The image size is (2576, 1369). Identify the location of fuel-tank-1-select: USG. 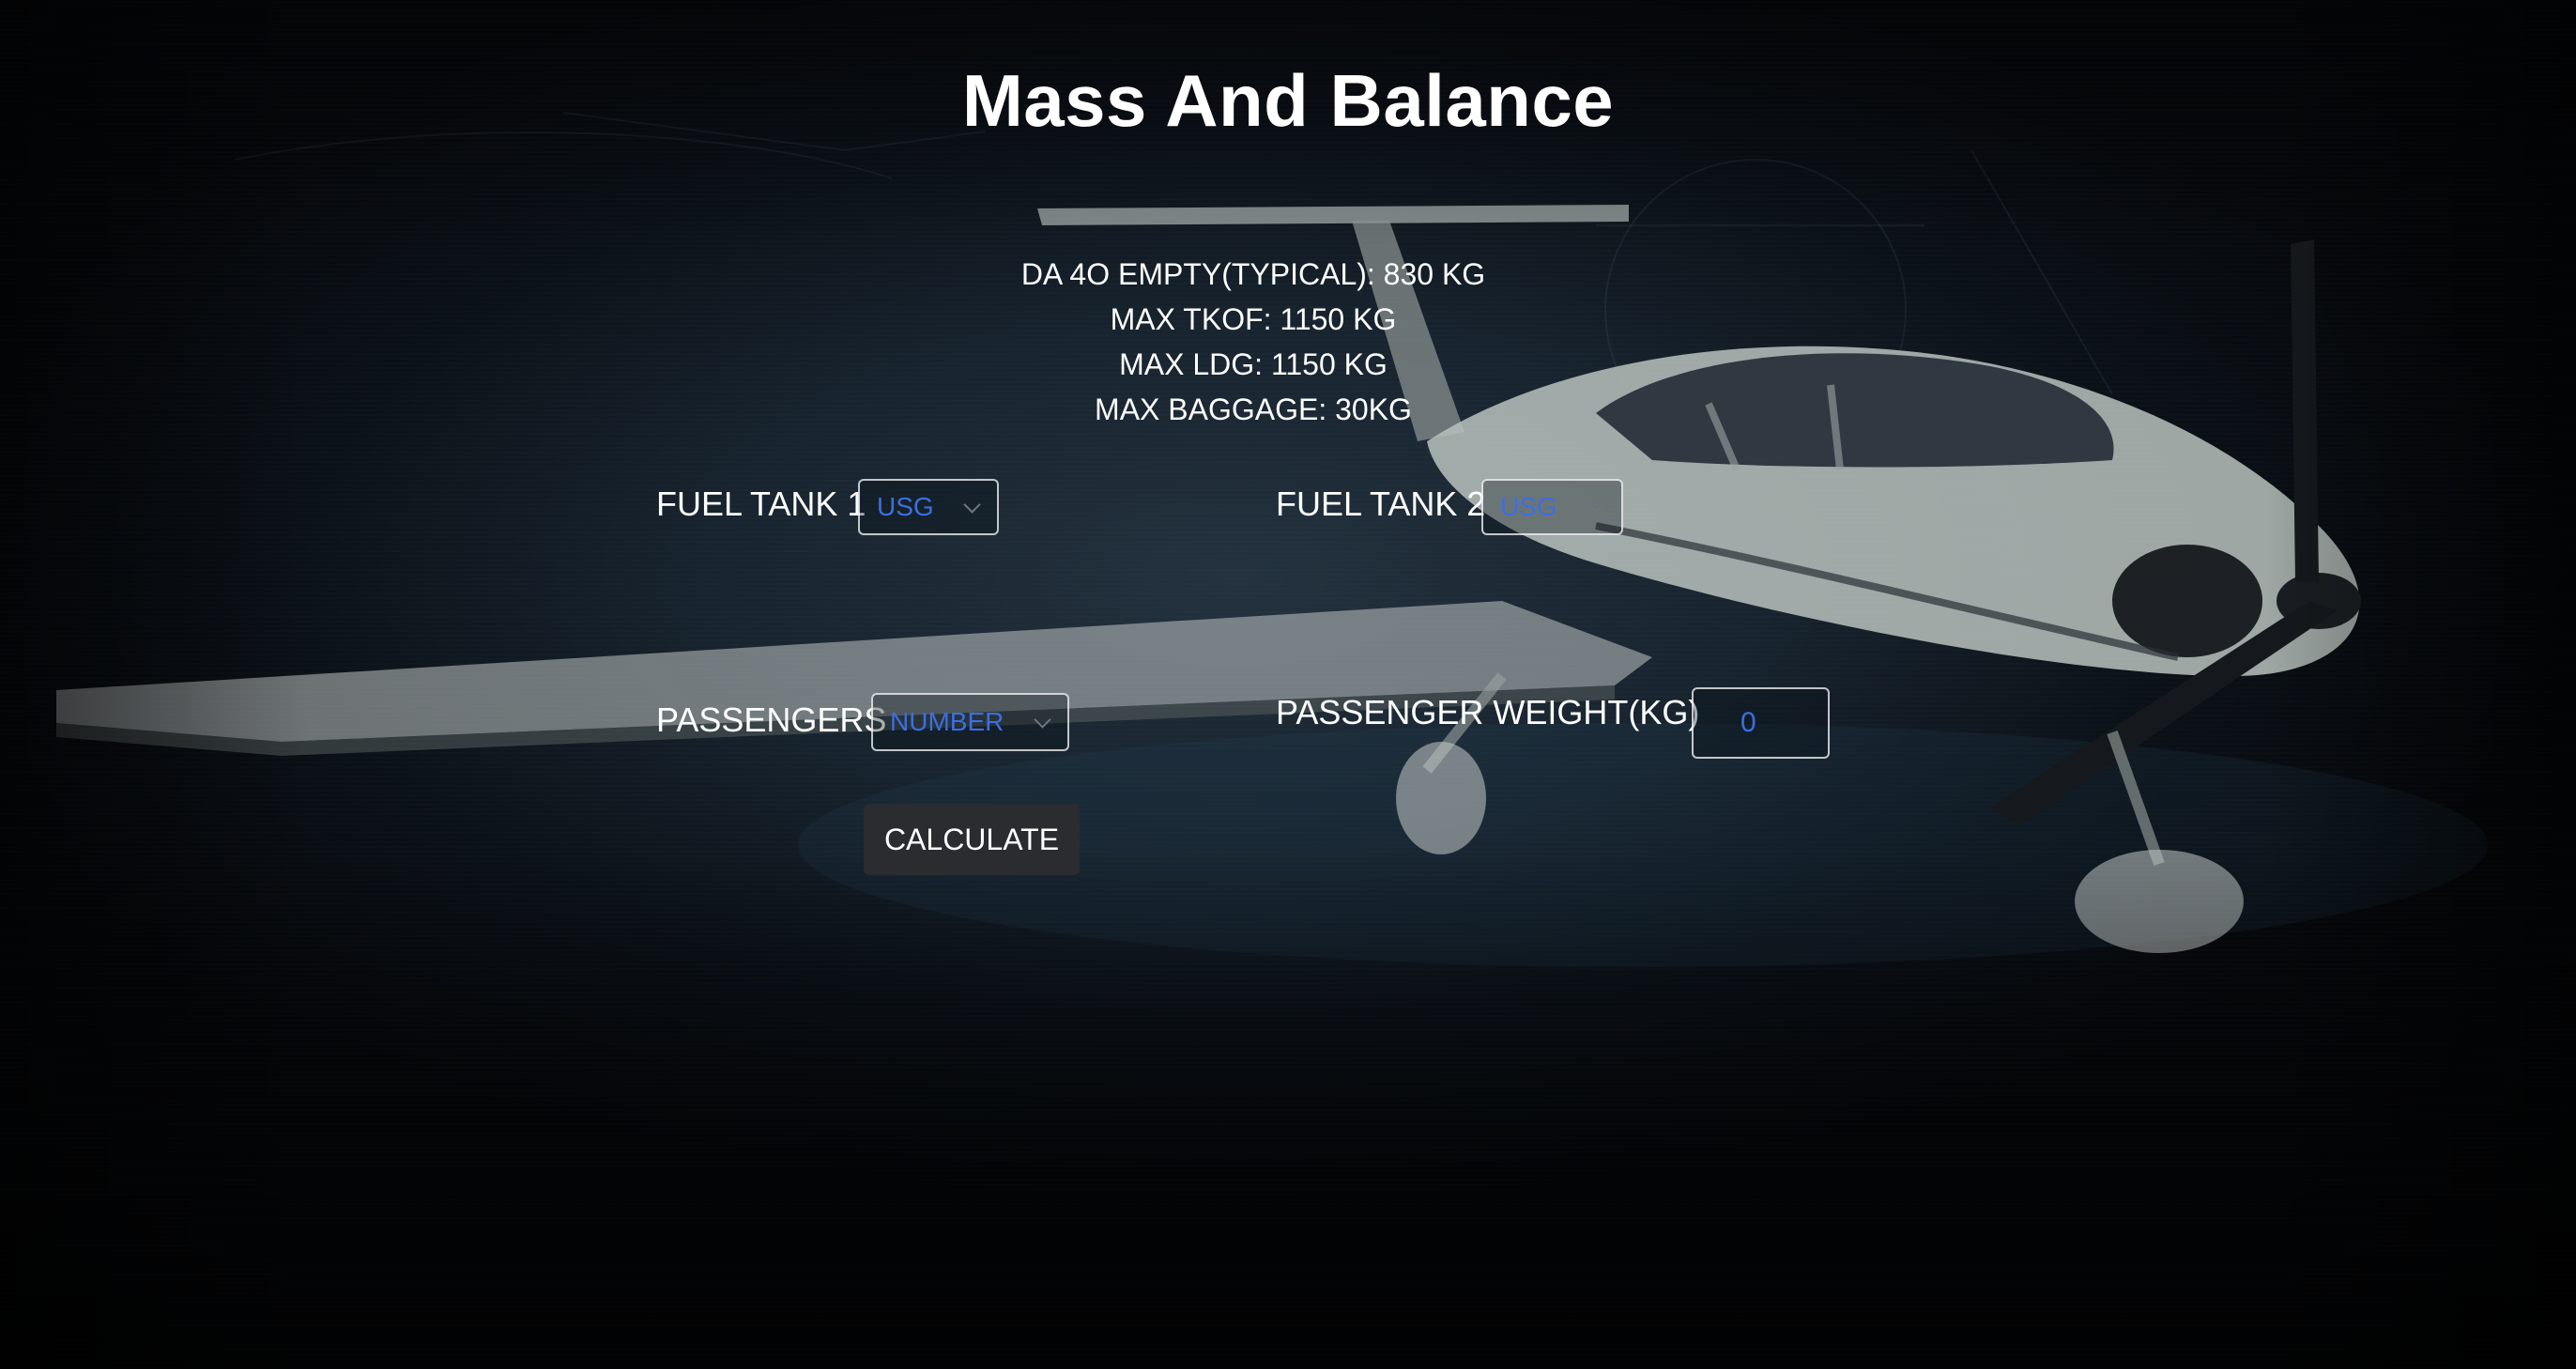
(929, 507).